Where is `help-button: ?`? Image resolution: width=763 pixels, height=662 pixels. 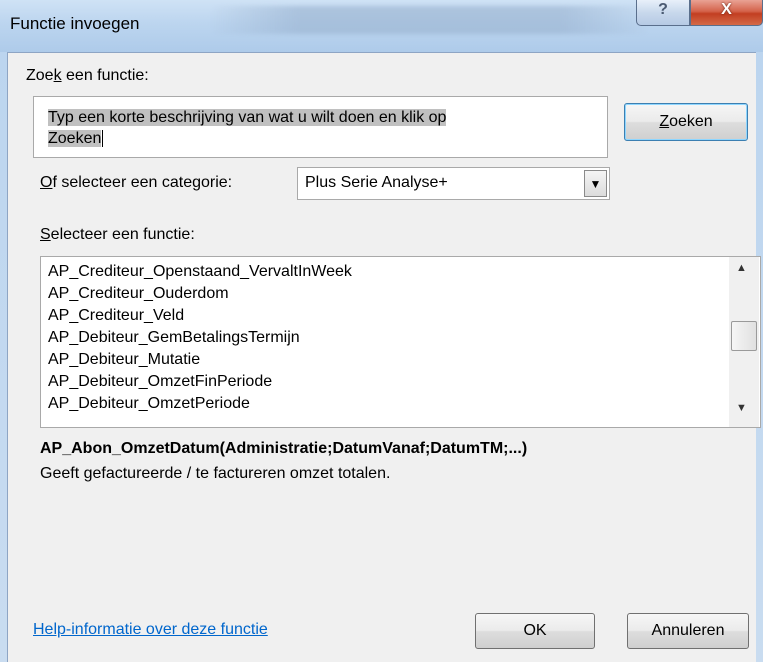 help-button: ? is located at coordinates (663, 13).